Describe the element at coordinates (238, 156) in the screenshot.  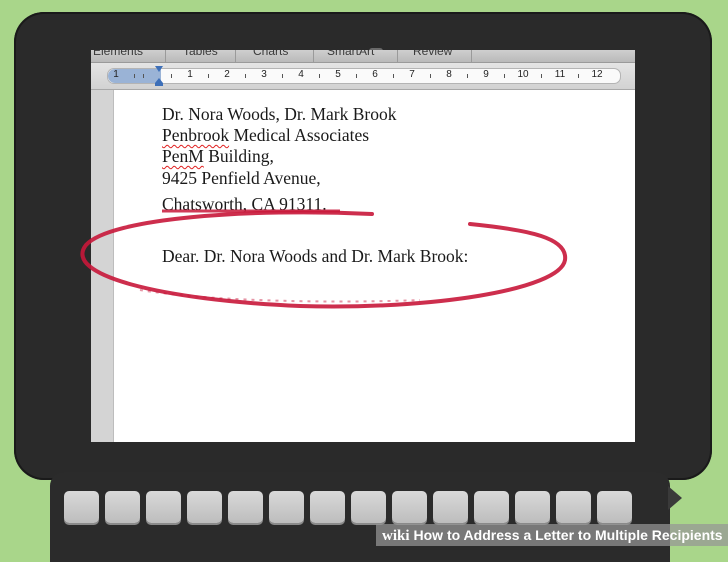
I see `building-line-rest: Building,` at that location.